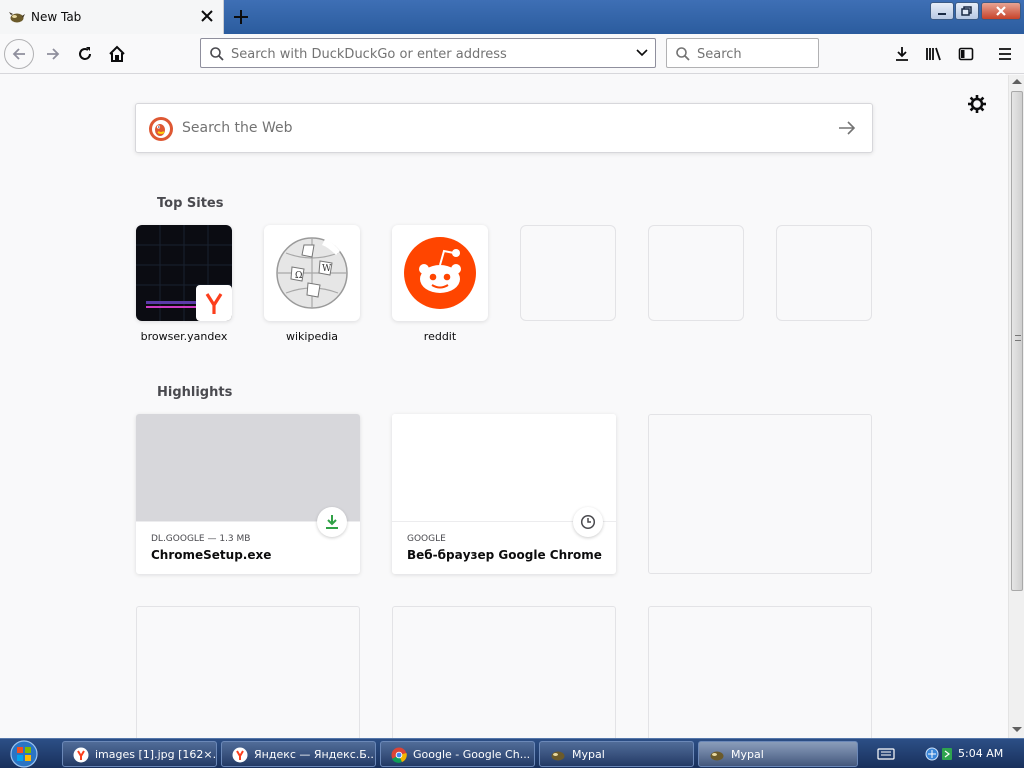 The height and width of the screenshot is (768, 1024). I want to click on new-tab-plus-icon, so click(241, 17).